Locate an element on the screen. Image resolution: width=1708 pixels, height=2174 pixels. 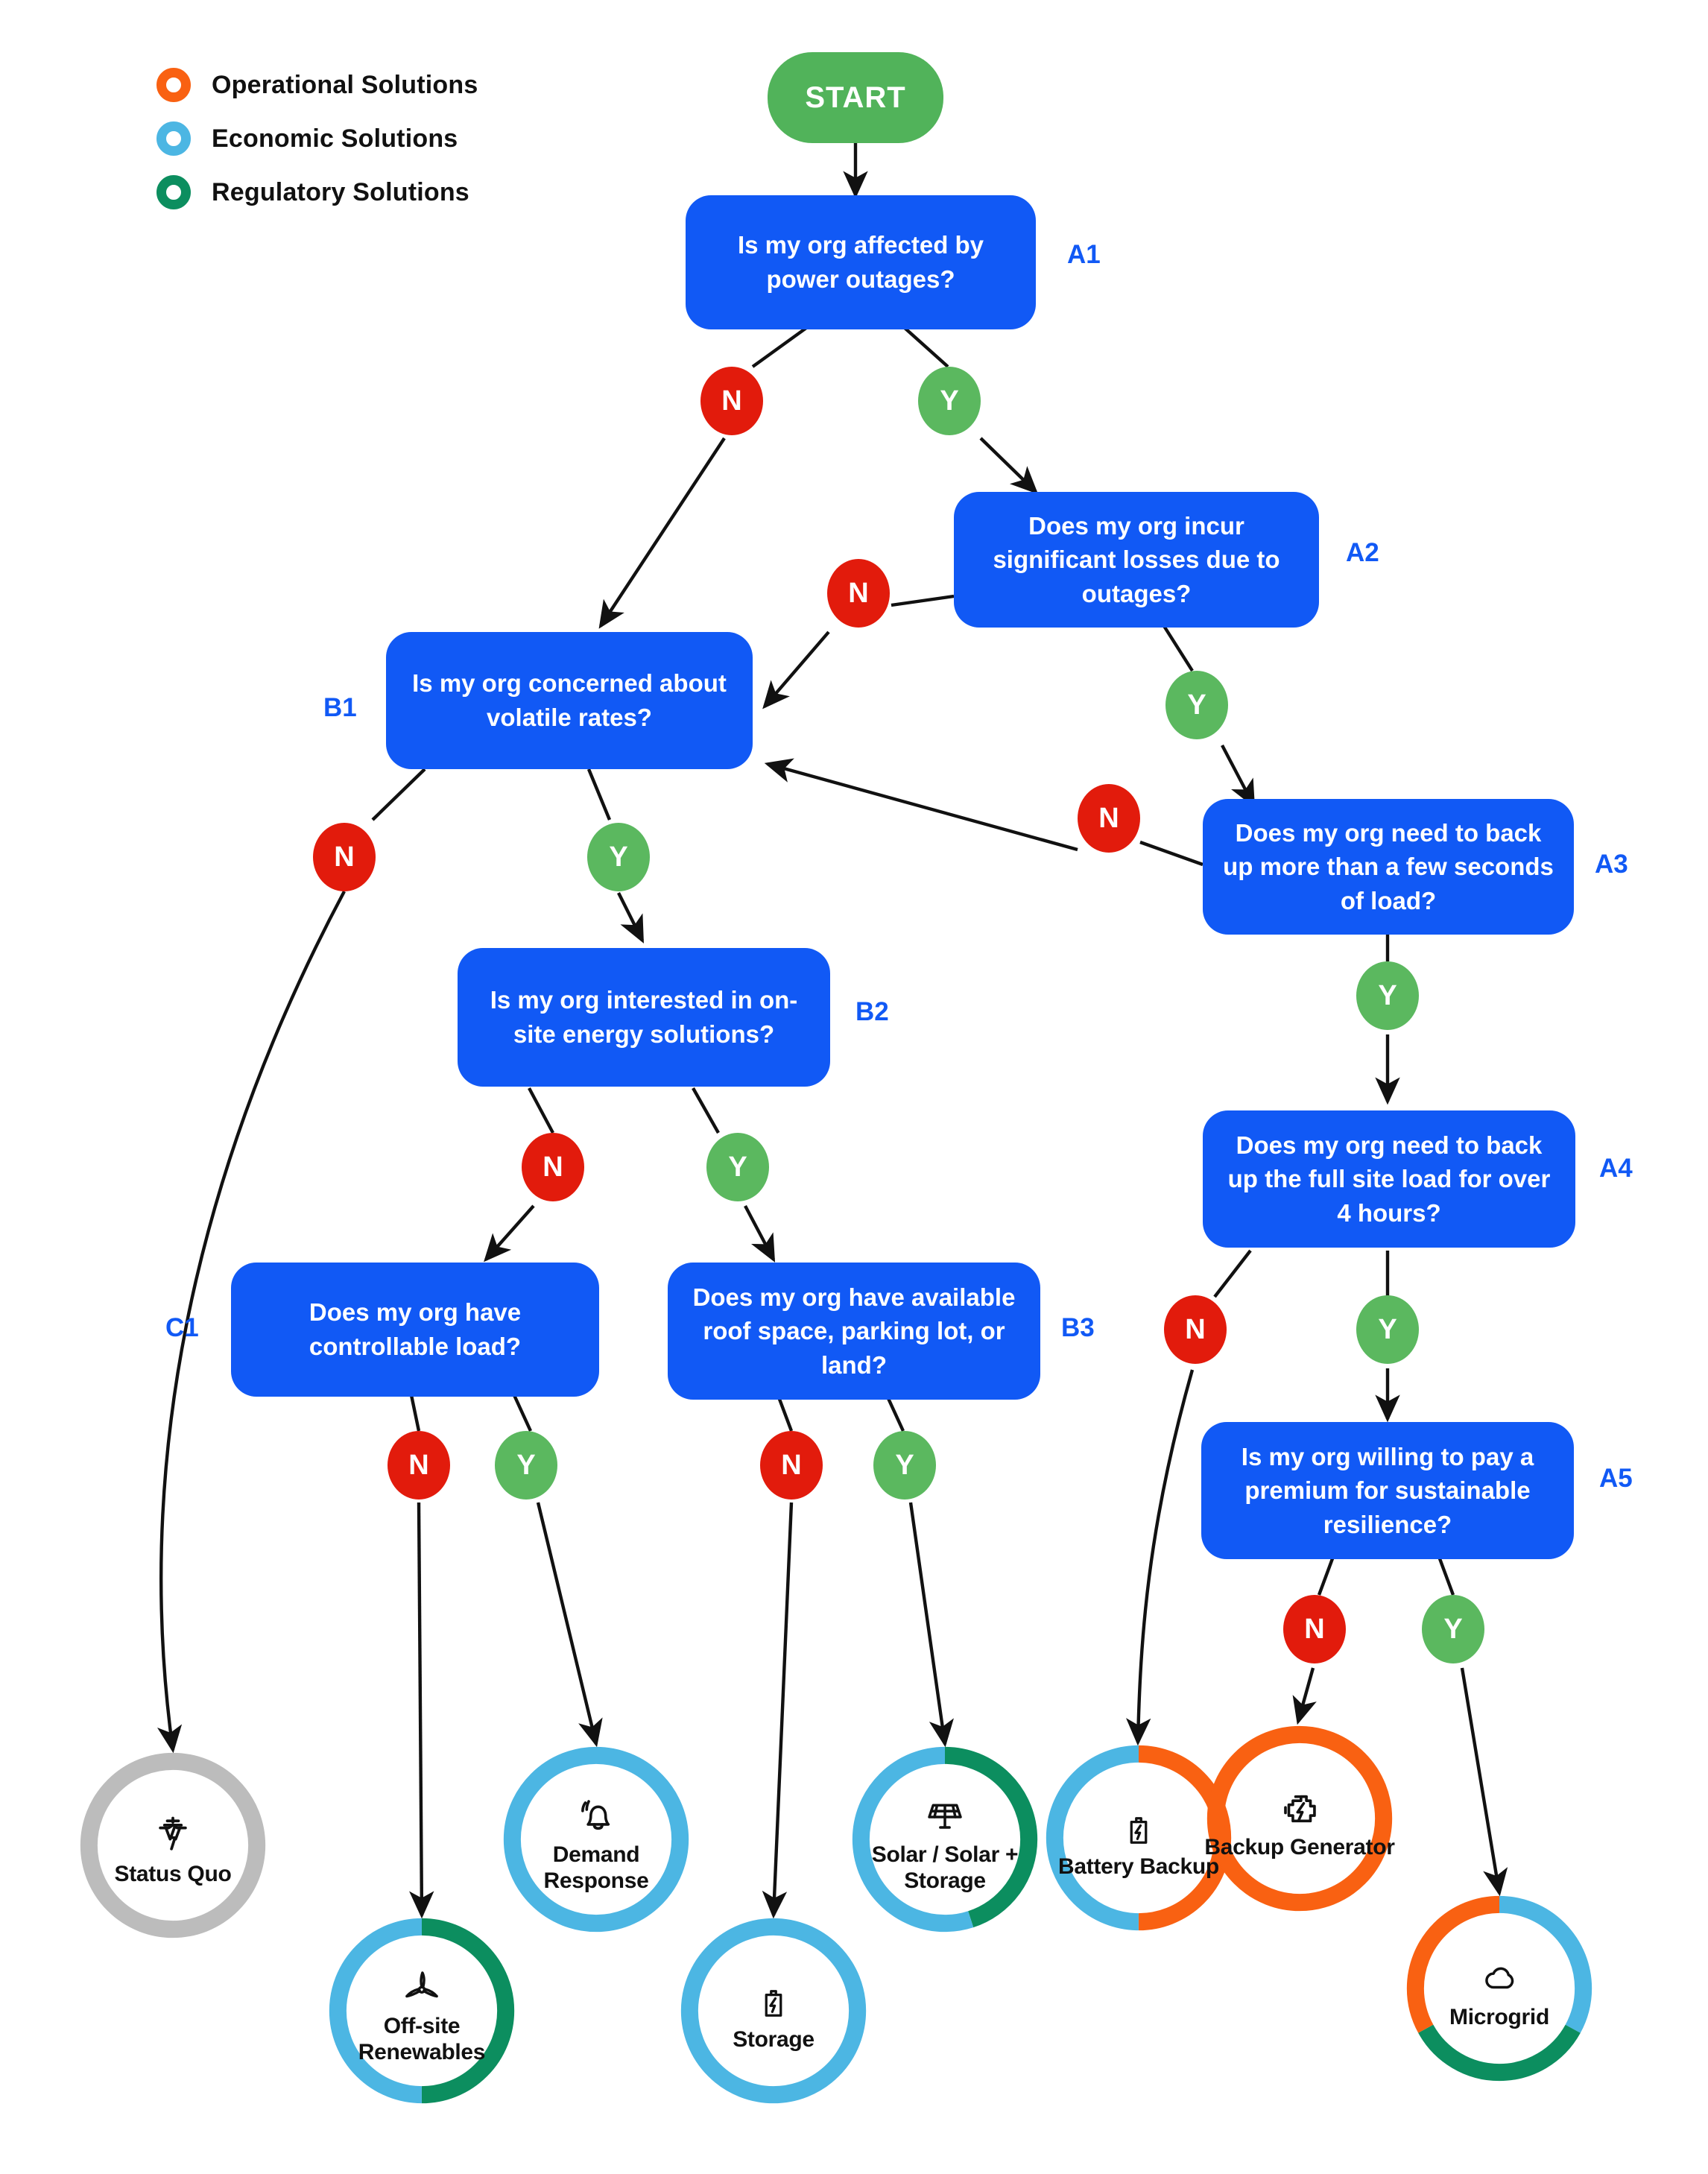
branch-badge-a5-no: N is located at coordinates (1314, 1629).